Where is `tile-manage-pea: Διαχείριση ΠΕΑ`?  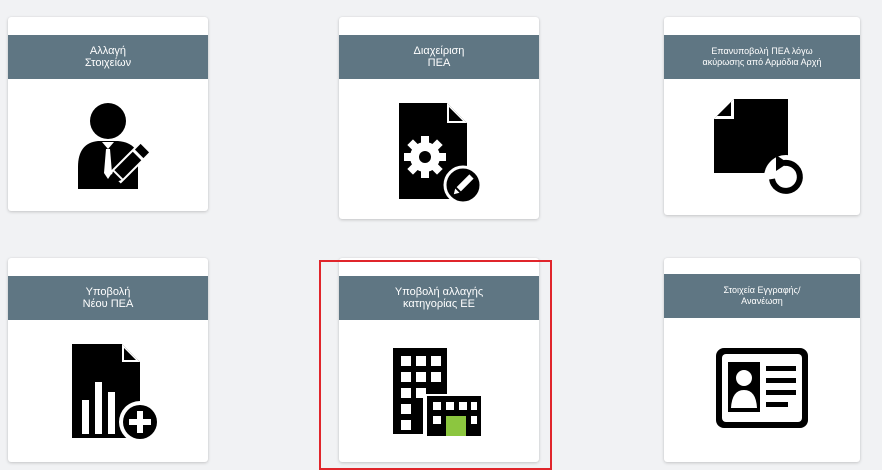
tile-manage-pea: Διαχείριση ΠΕΑ is located at coordinates (439, 118).